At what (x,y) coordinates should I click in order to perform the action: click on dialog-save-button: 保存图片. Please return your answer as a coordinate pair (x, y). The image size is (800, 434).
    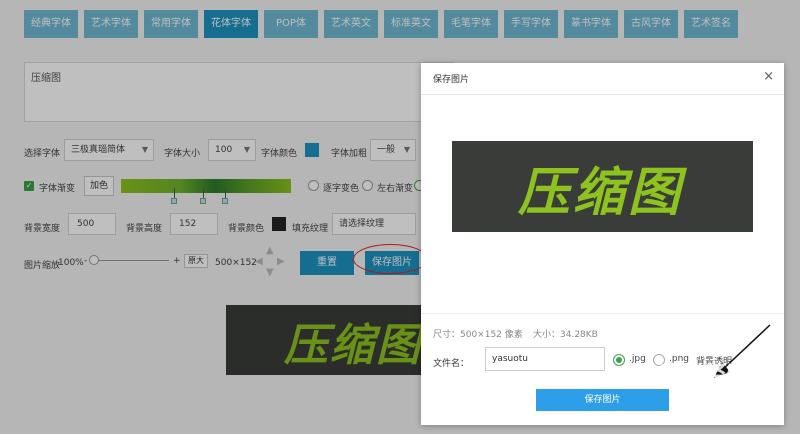
    Looking at the image, I should click on (602, 400).